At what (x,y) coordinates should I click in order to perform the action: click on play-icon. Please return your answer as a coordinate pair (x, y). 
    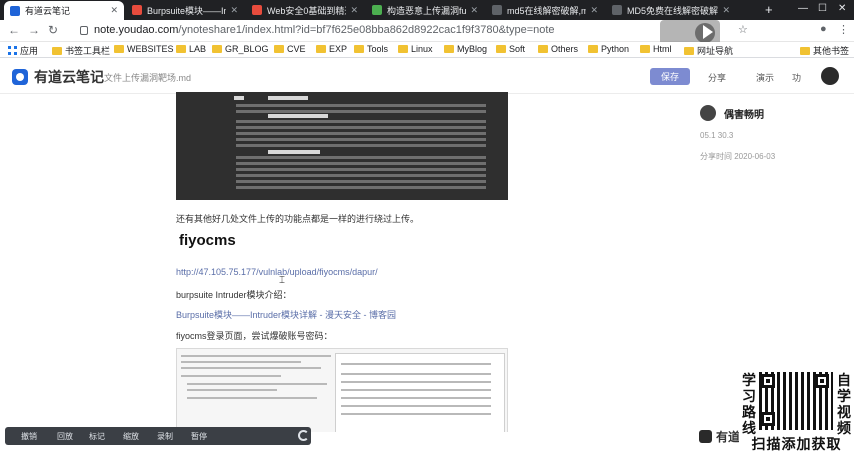
    Looking at the image, I should click on (708, 32).